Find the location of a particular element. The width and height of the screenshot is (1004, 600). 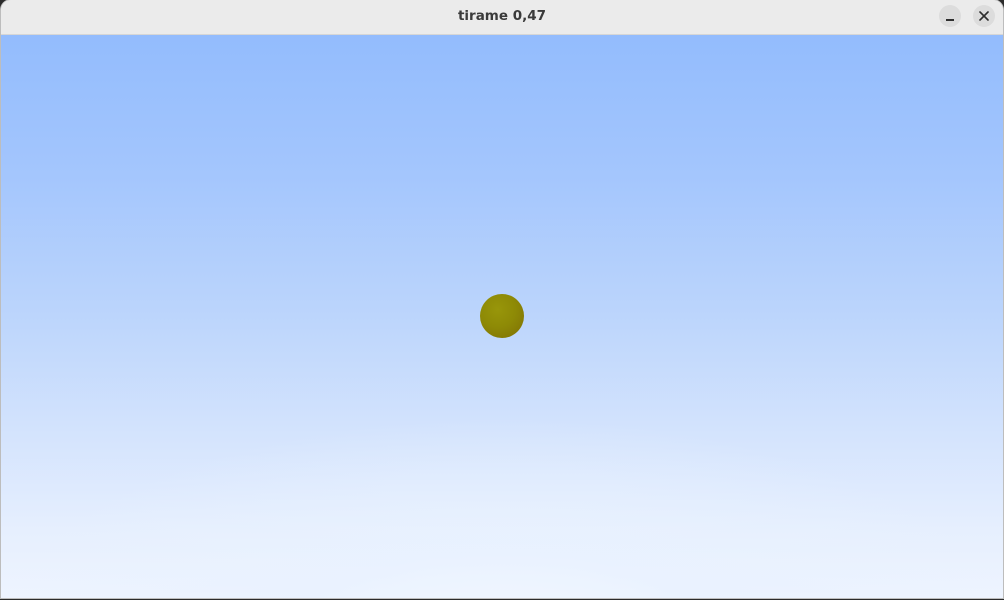

close-icon is located at coordinates (984, 16).